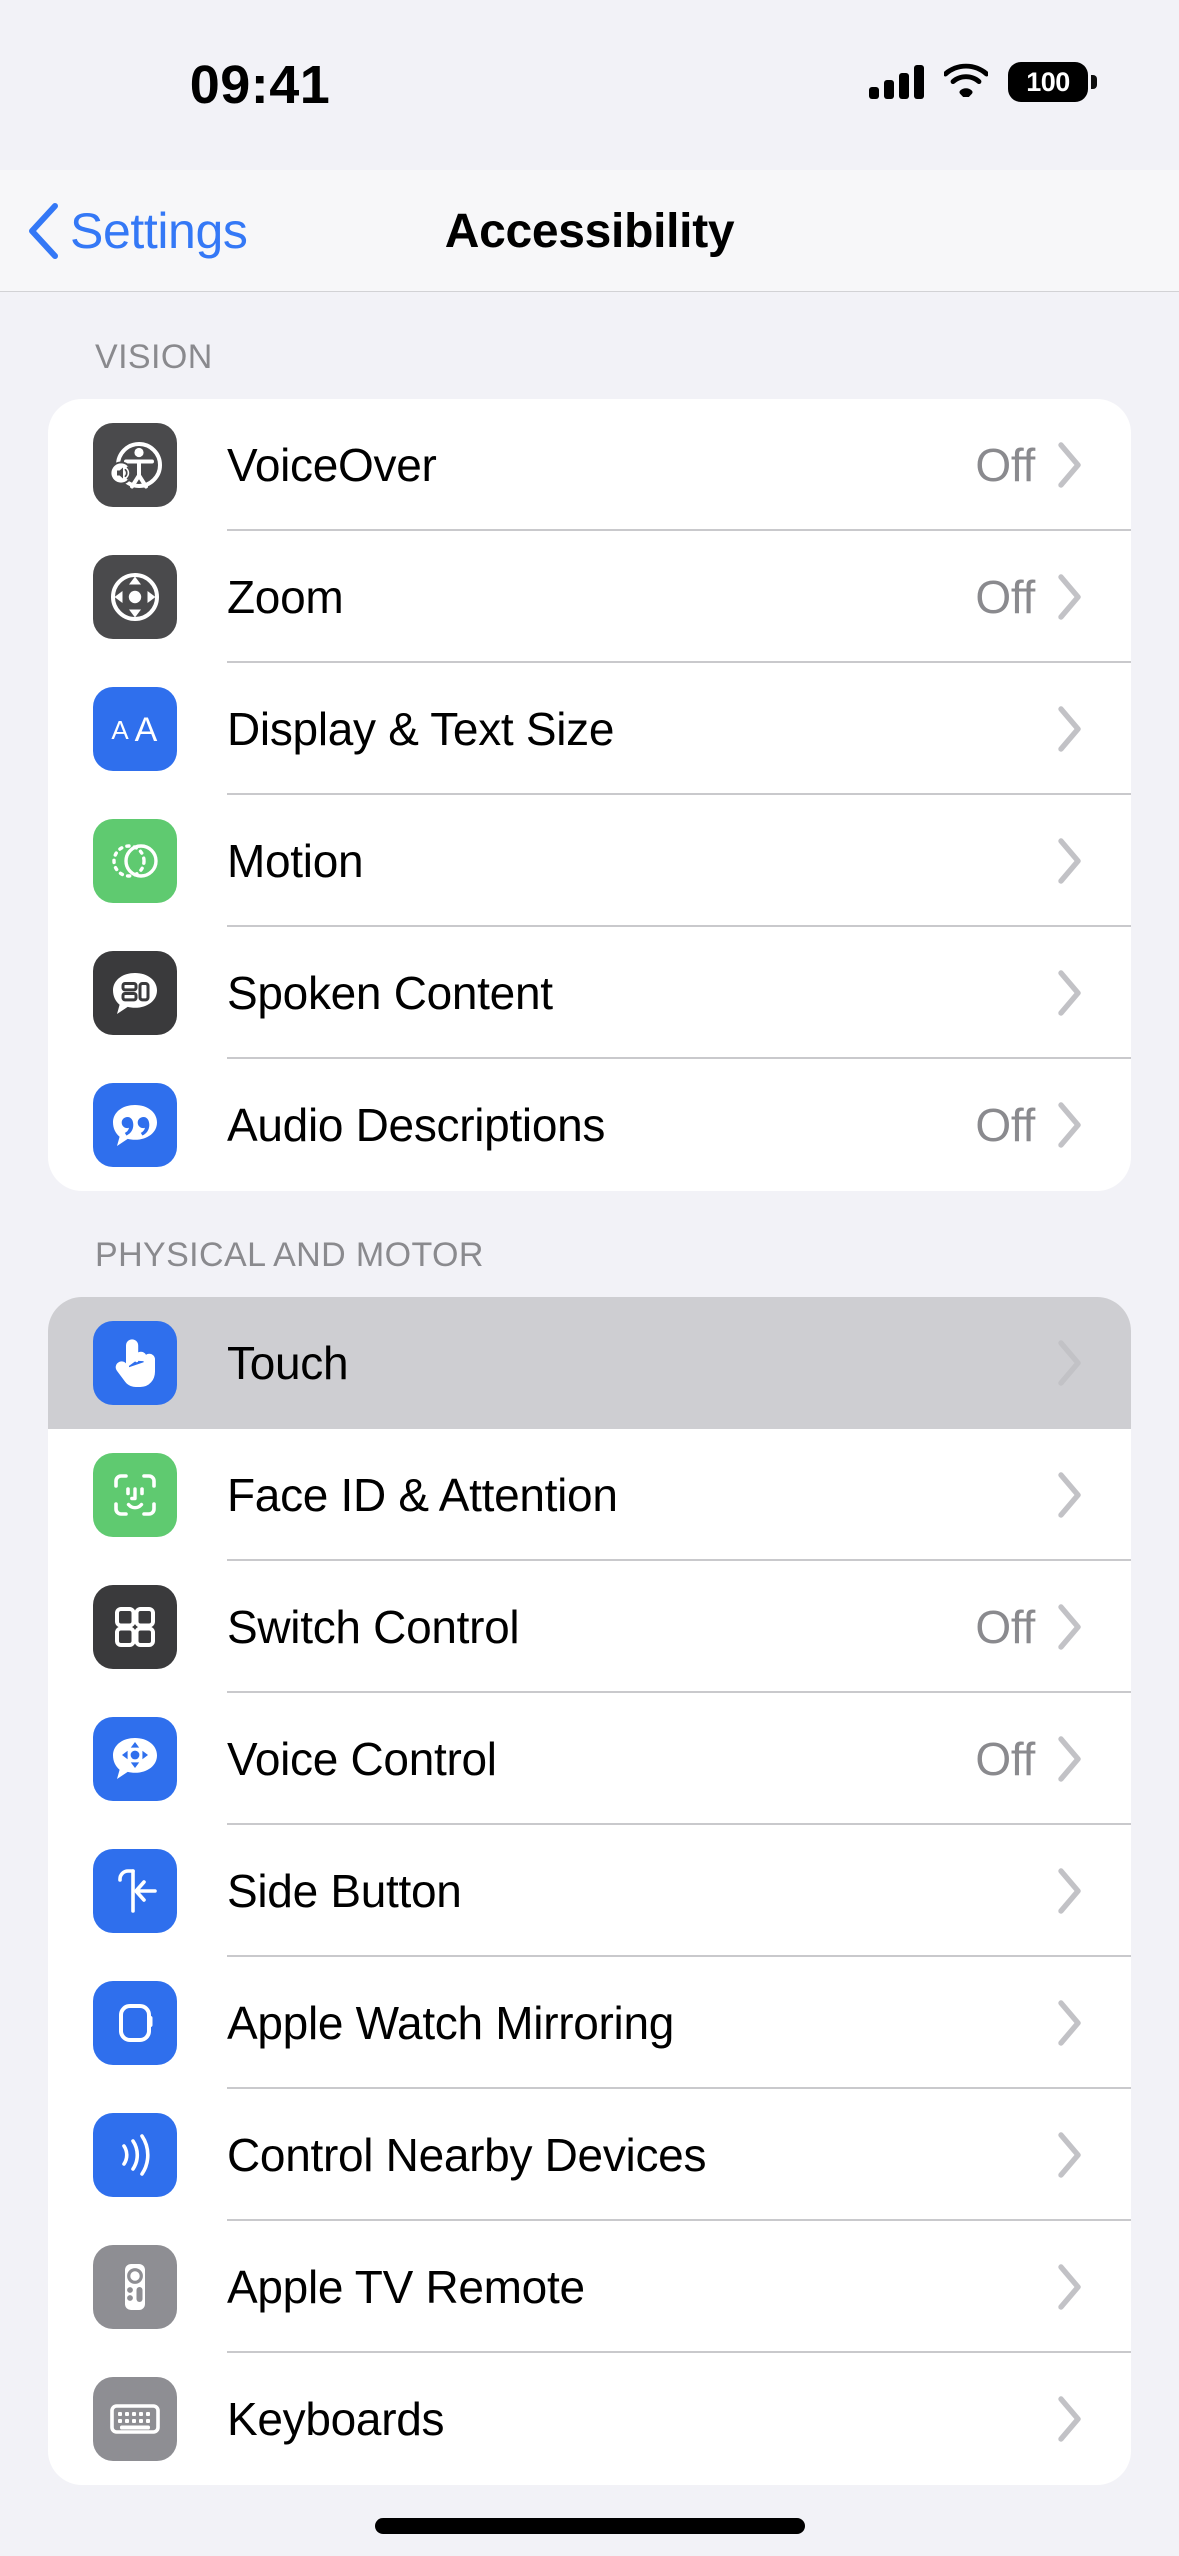  What do you see at coordinates (589, 597) in the screenshot?
I see `settings-row: Zoom Off` at bounding box center [589, 597].